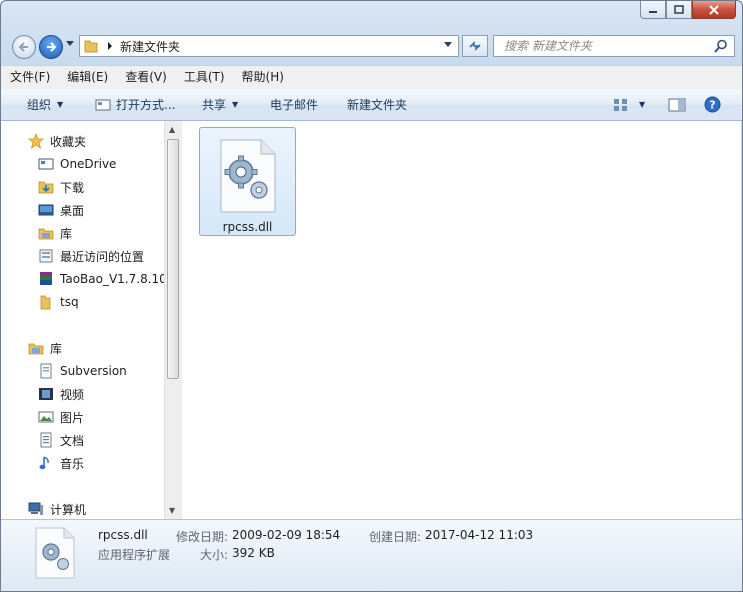 The width and height of the screenshot is (743, 592). Describe the element at coordinates (46, 256) in the screenshot. I see `recent-places-icon` at that location.